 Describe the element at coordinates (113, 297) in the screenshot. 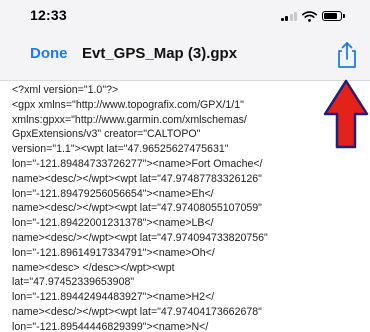

I see `gpx-text-line: lon="-121.89442494483927"><name>H2</` at that location.